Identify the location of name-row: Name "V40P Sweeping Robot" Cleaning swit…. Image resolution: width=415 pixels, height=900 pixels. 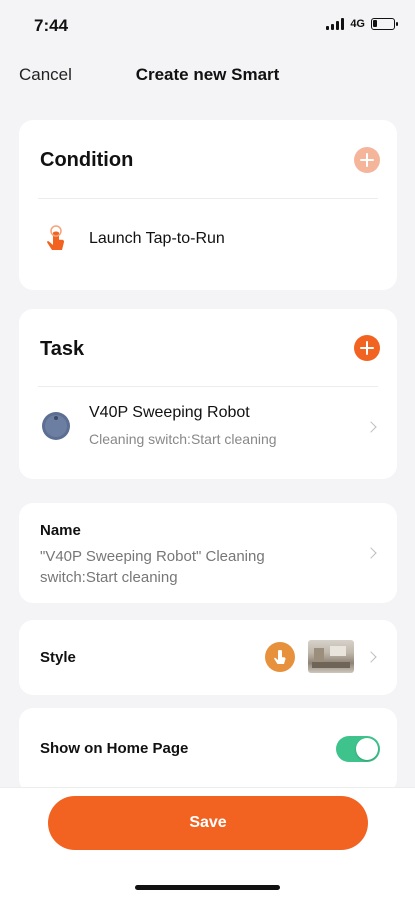
(208, 553).